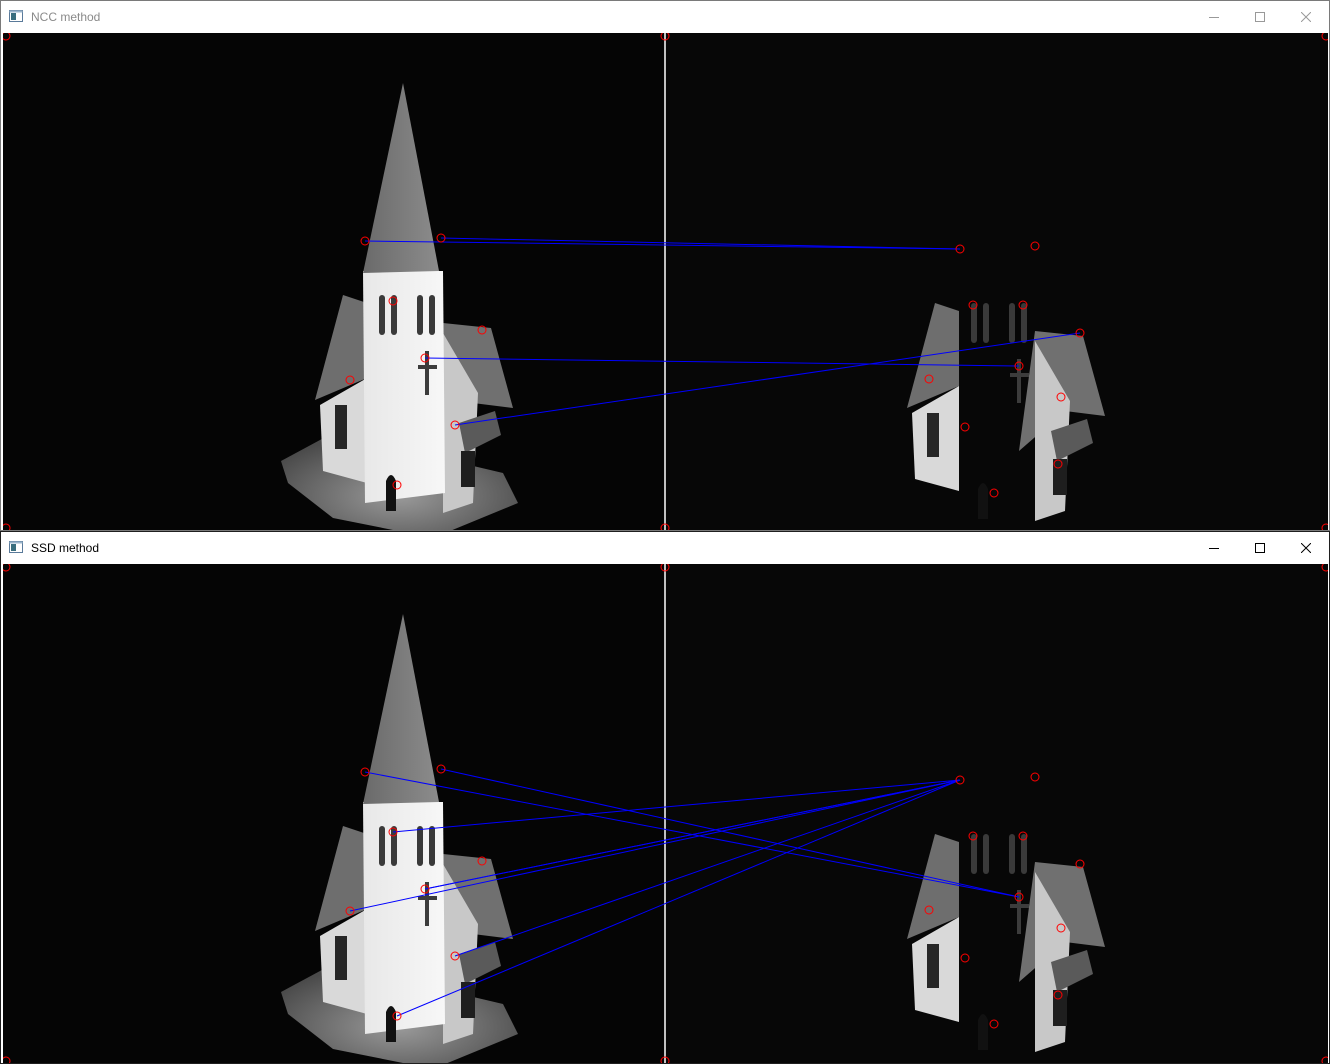  What do you see at coordinates (665, 16) in the screenshot?
I see `title-bar: NCC method` at bounding box center [665, 16].